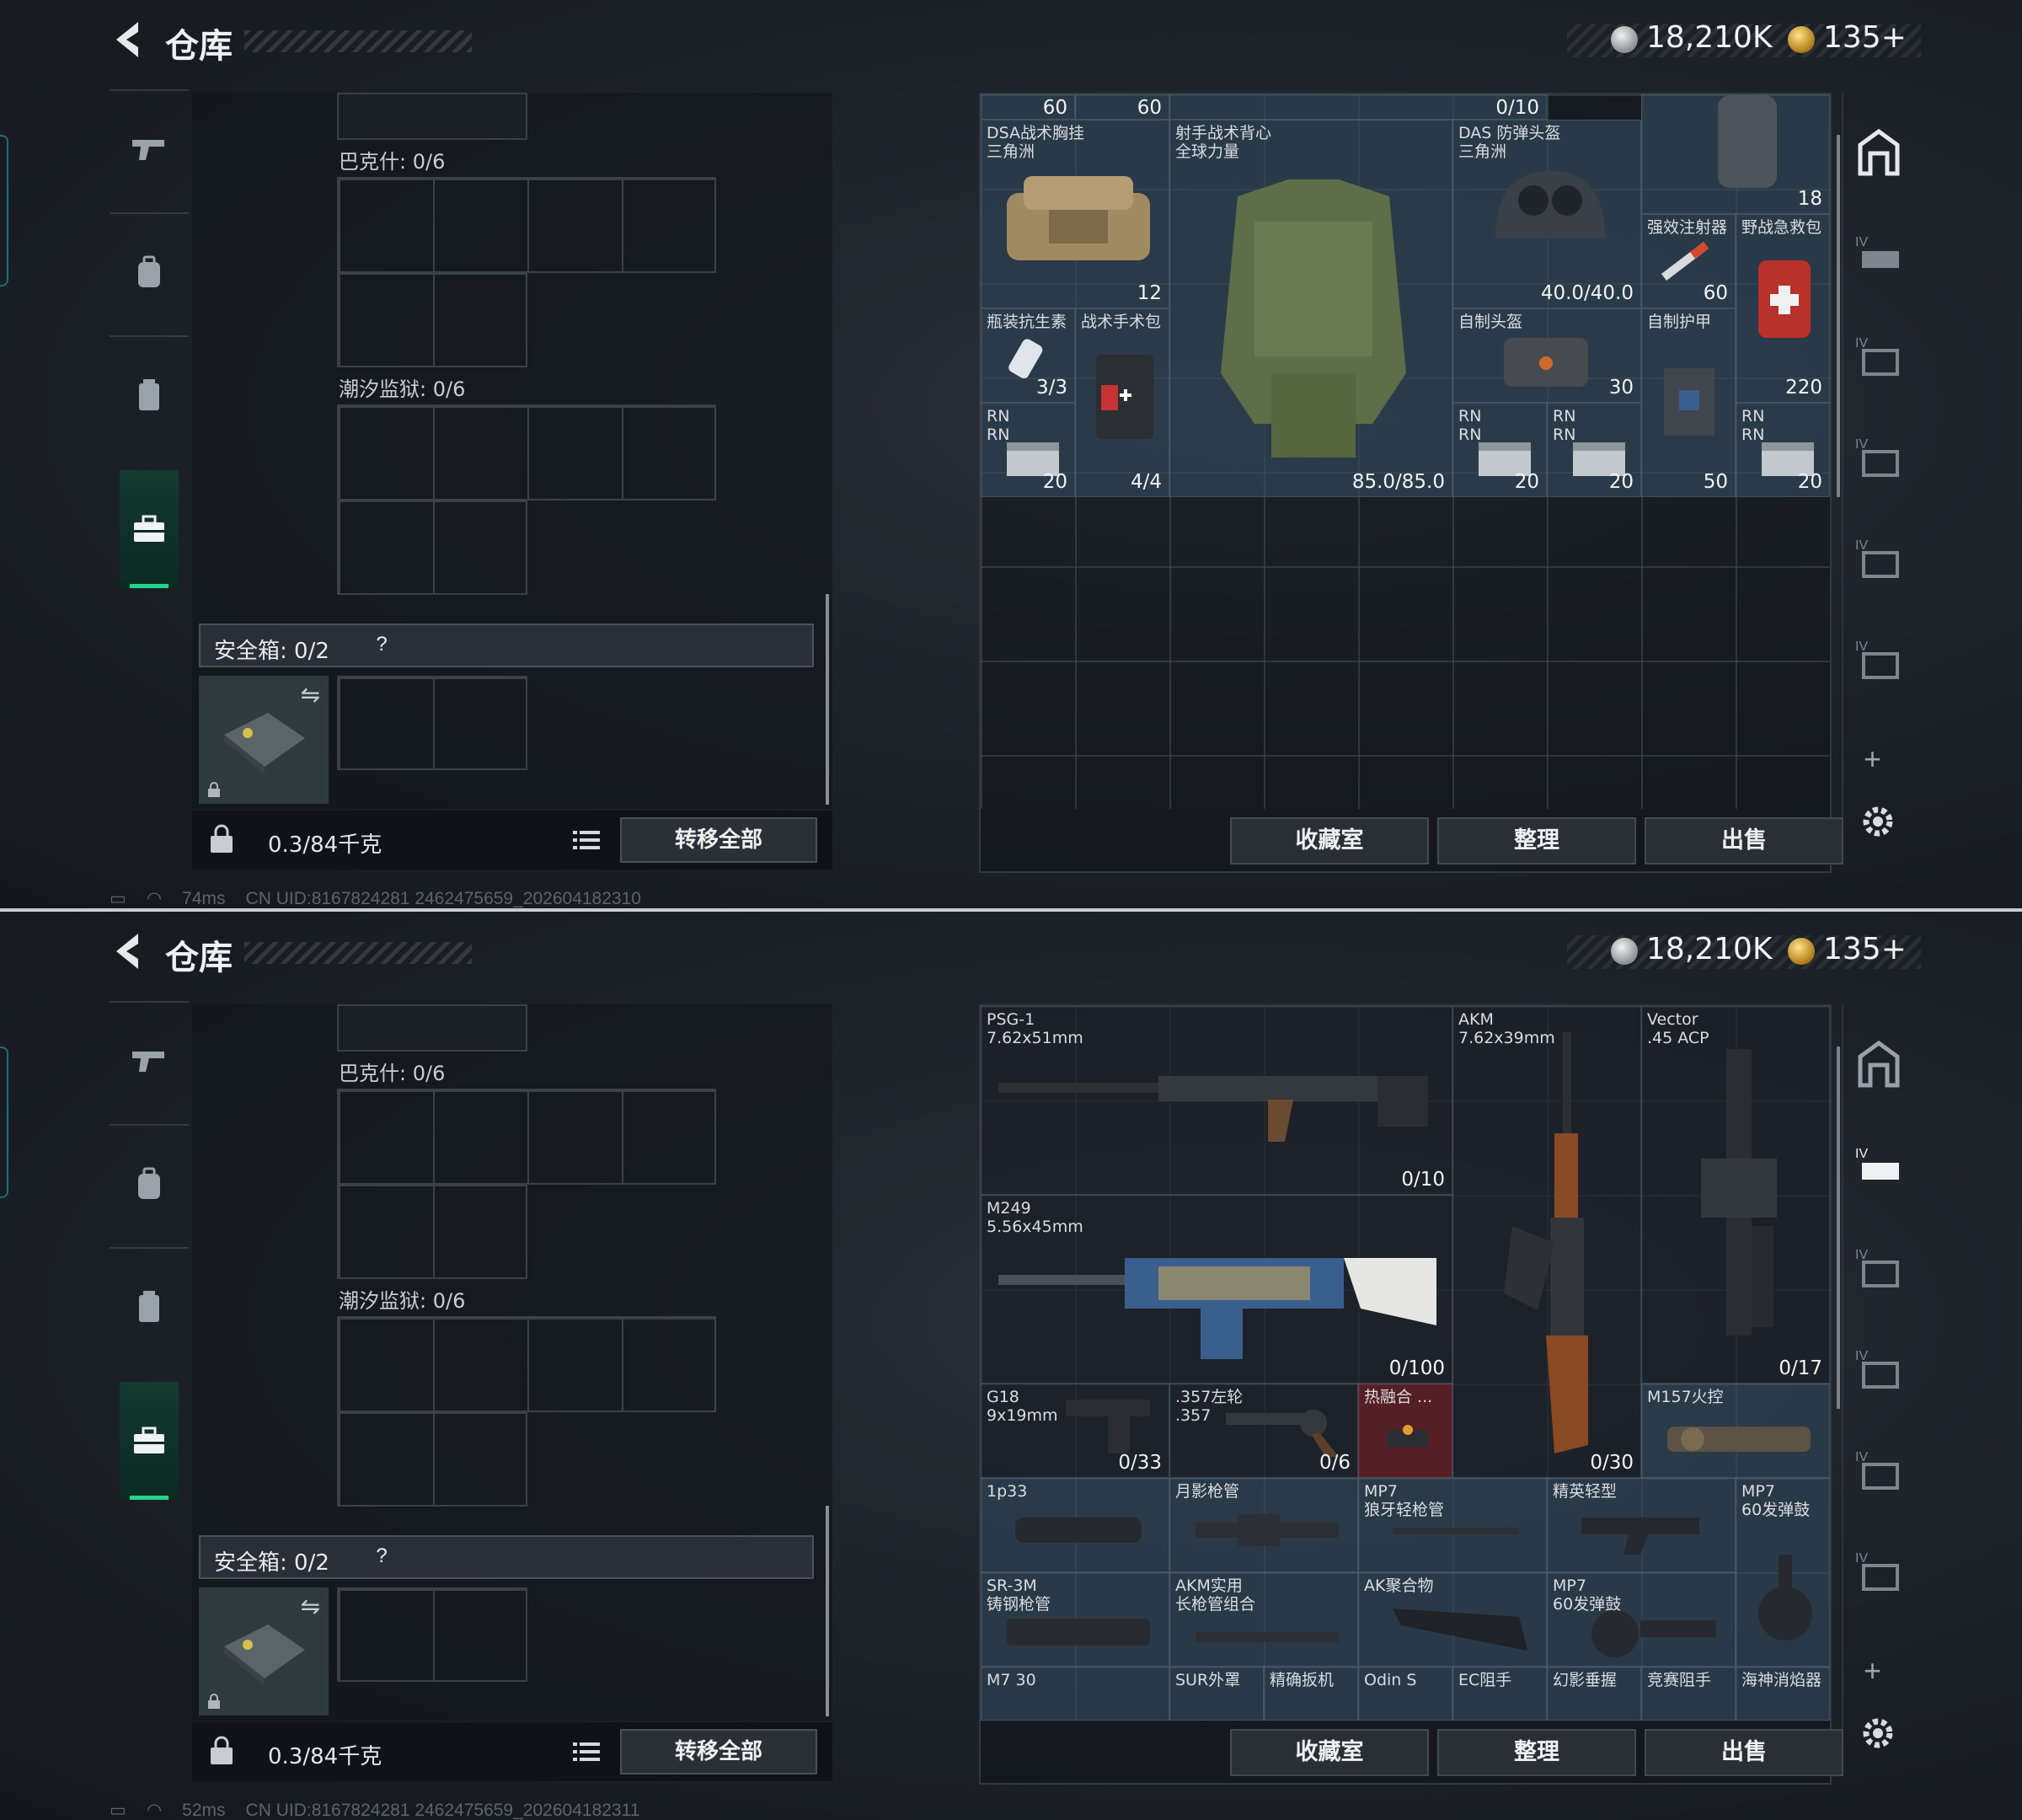 Image resolution: width=2022 pixels, height=1820 pixels. Describe the element at coordinates (1028, 355) in the screenshot. I see `item-antibiotic: 瓶装抗生素 3/3` at that location.